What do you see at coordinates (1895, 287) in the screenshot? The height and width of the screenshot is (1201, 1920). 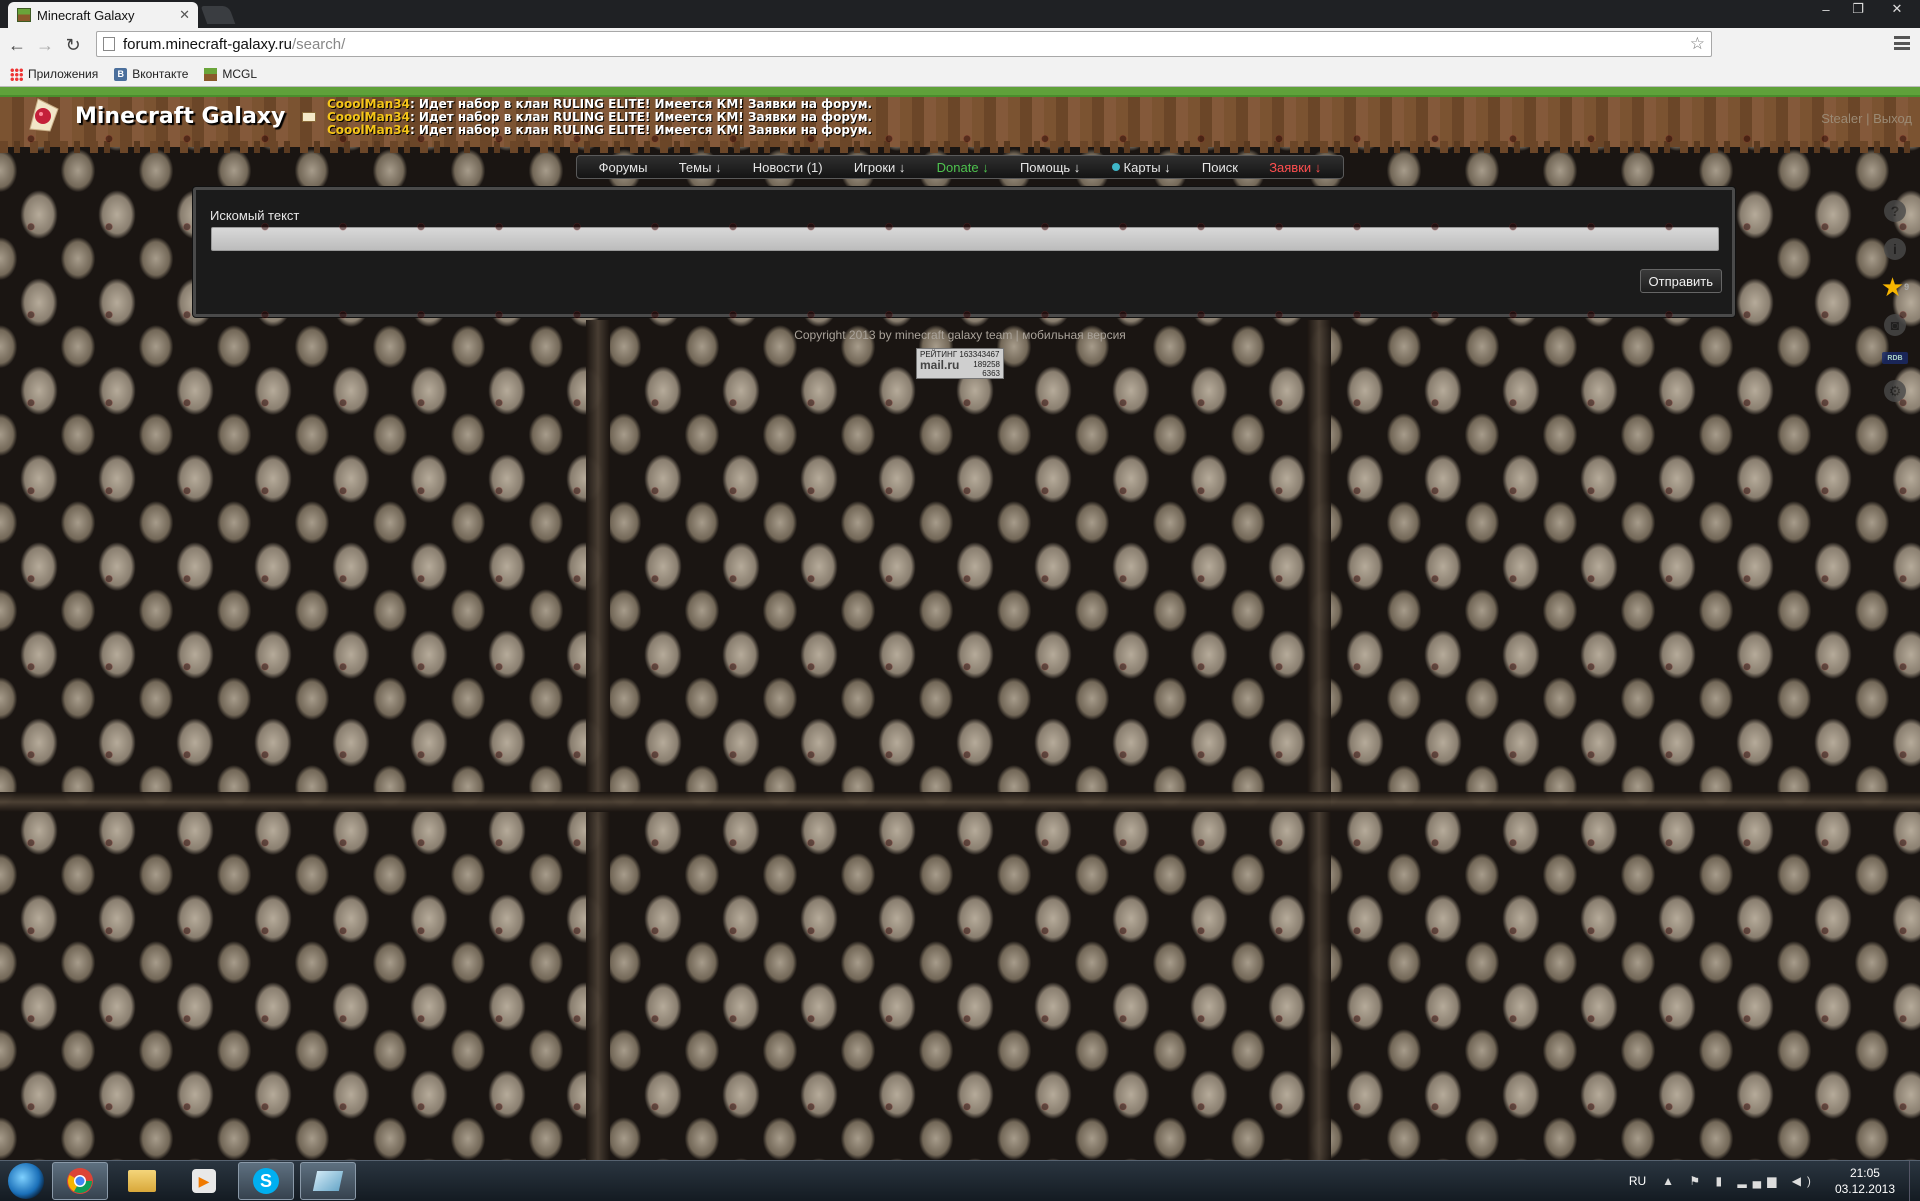 I see `star-icon: ★ 9` at bounding box center [1895, 287].